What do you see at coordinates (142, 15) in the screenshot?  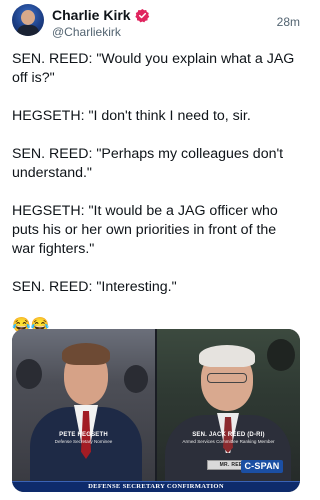 I see `verified-badge-icon` at bounding box center [142, 15].